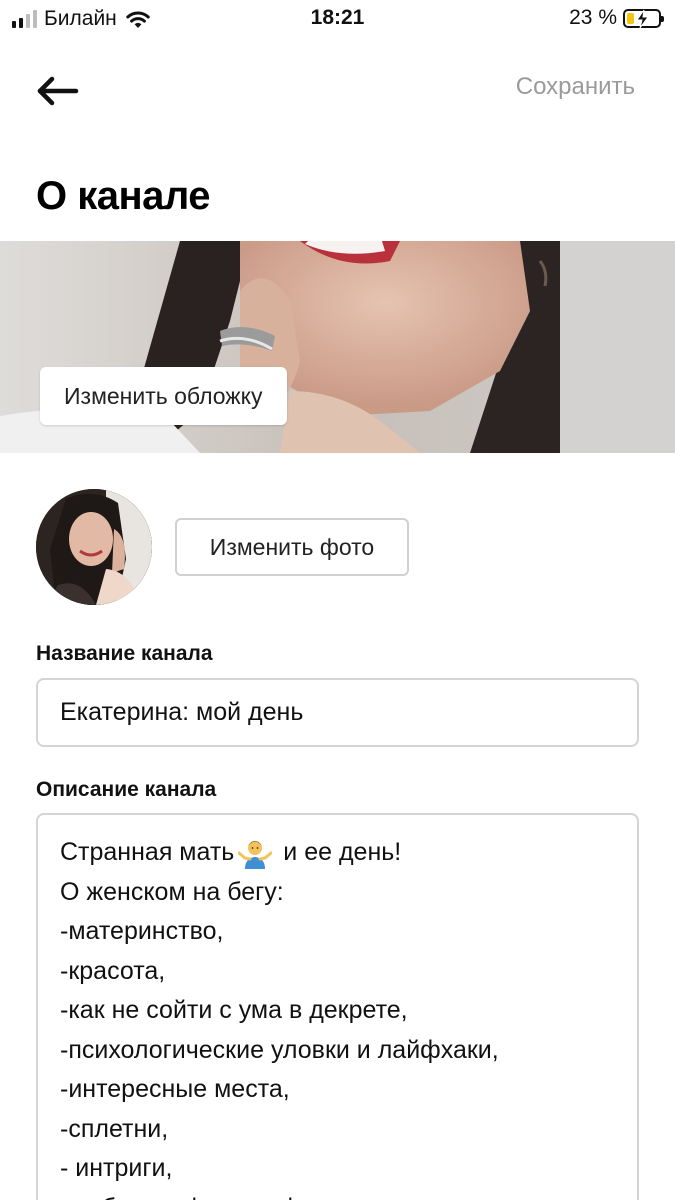 Image resolution: width=675 pixels, height=1200 pixels. I want to click on description-line: -психологические уловки и лайфхаки,, so click(279, 1049).